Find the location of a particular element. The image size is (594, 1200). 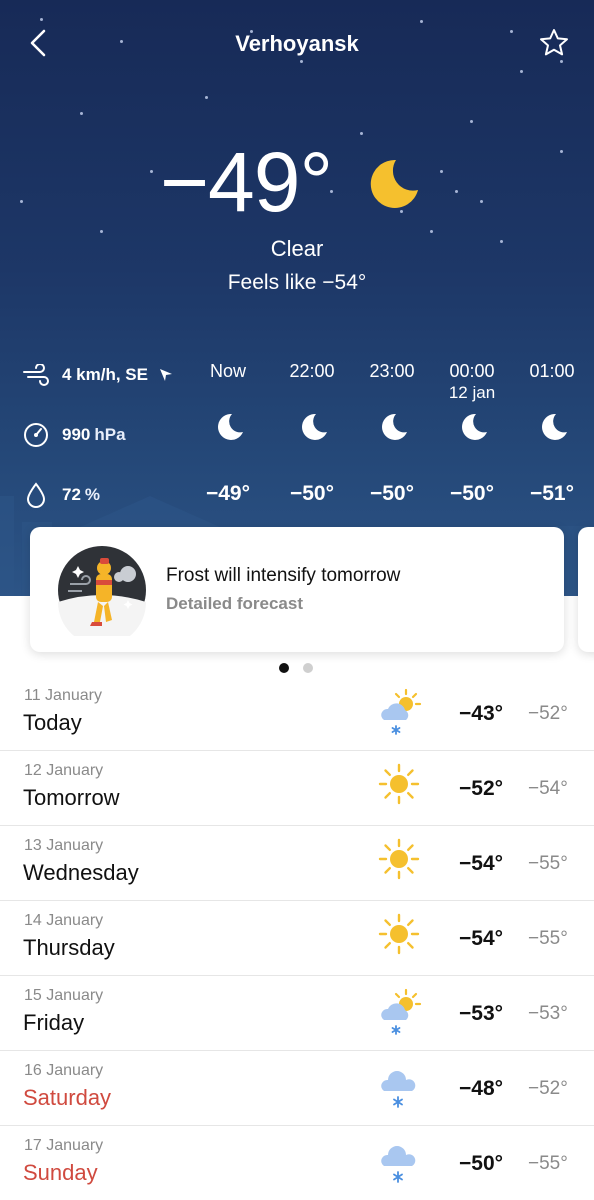

pressure-unit: hPa is located at coordinates (110, 434).